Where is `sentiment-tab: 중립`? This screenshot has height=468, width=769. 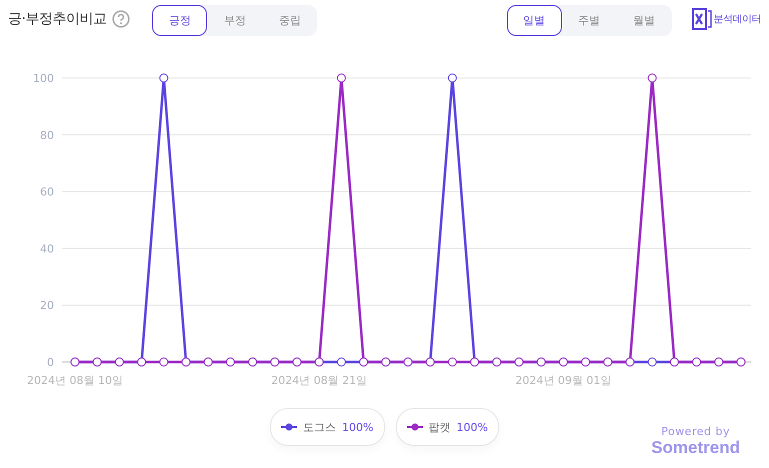 sentiment-tab: 중립 is located at coordinates (290, 20).